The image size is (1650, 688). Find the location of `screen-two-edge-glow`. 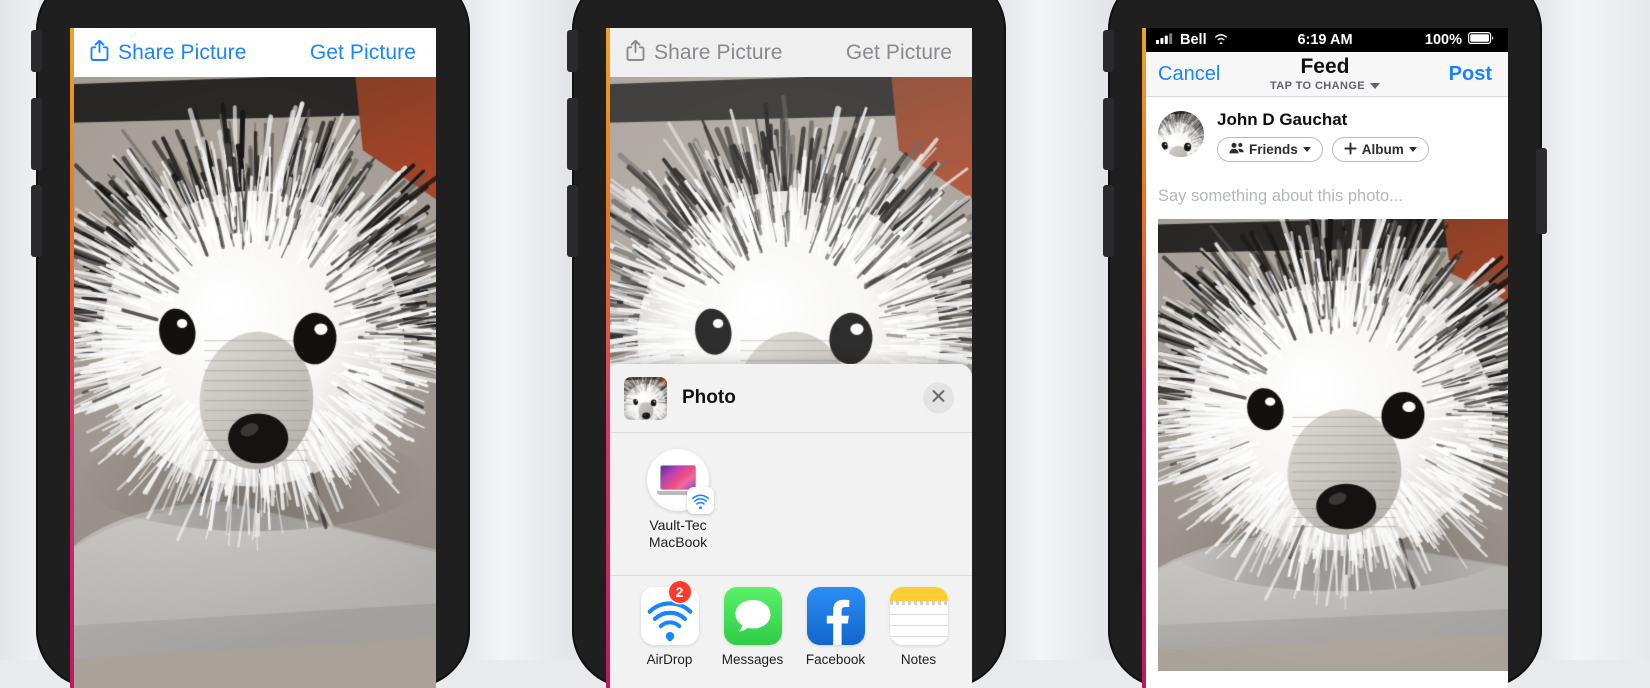

screen-two-edge-glow is located at coordinates (608, 358).